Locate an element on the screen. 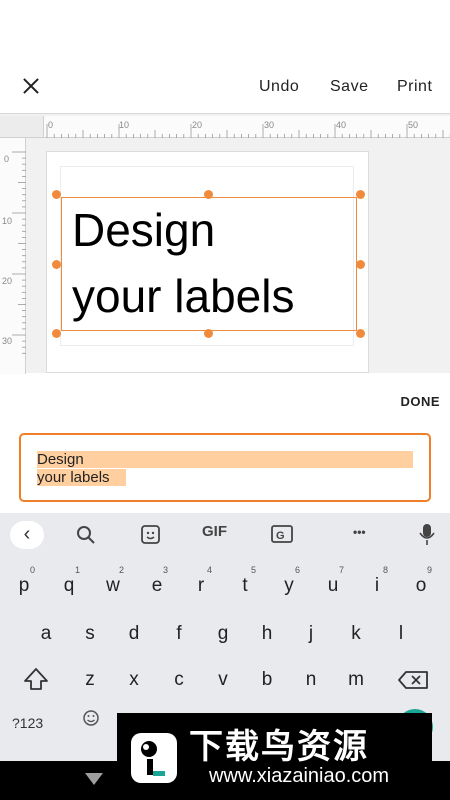  sticker-icon is located at coordinates (151, 535).